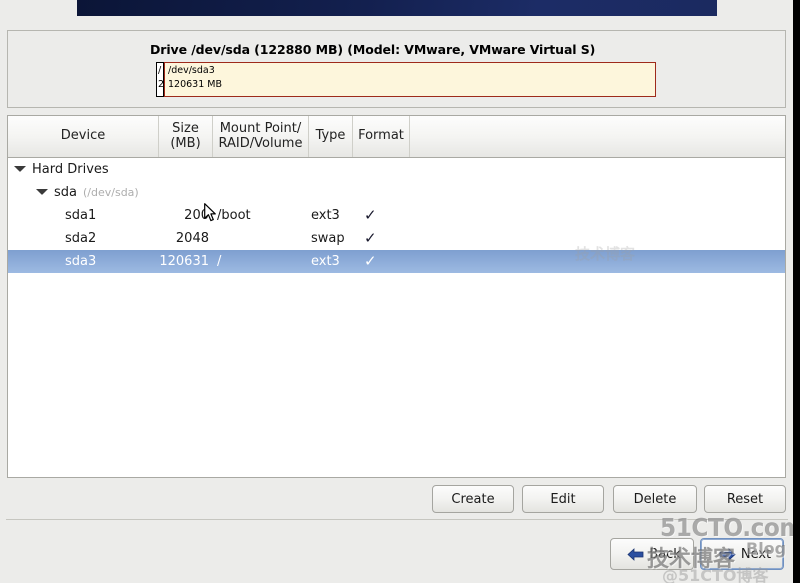 The image size is (800, 583). I want to click on column-header-device-label: Device, so click(83, 136).